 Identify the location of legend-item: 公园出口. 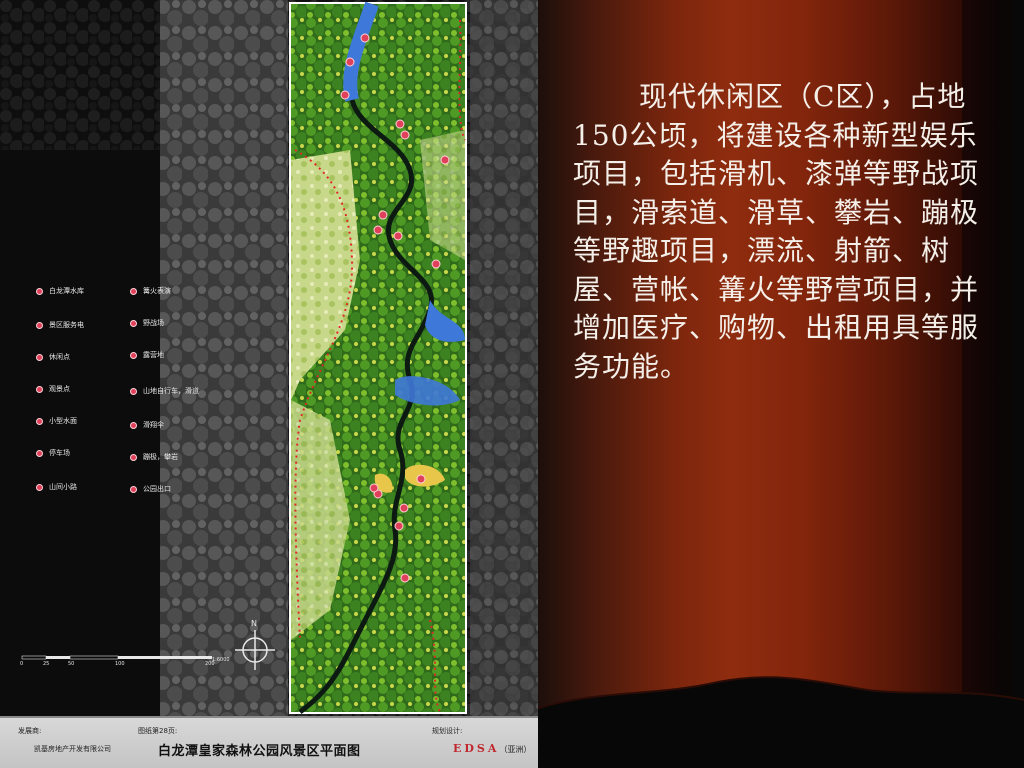
(150, 489).